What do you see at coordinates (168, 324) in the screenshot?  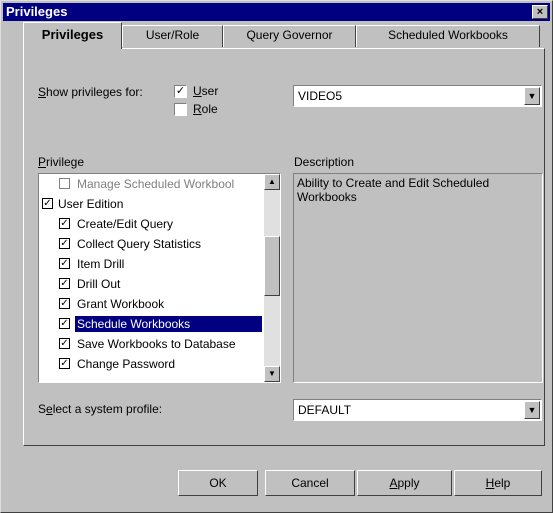 I see `list-item-label: Schedule Workbooks` at bounding box center [168, 324].